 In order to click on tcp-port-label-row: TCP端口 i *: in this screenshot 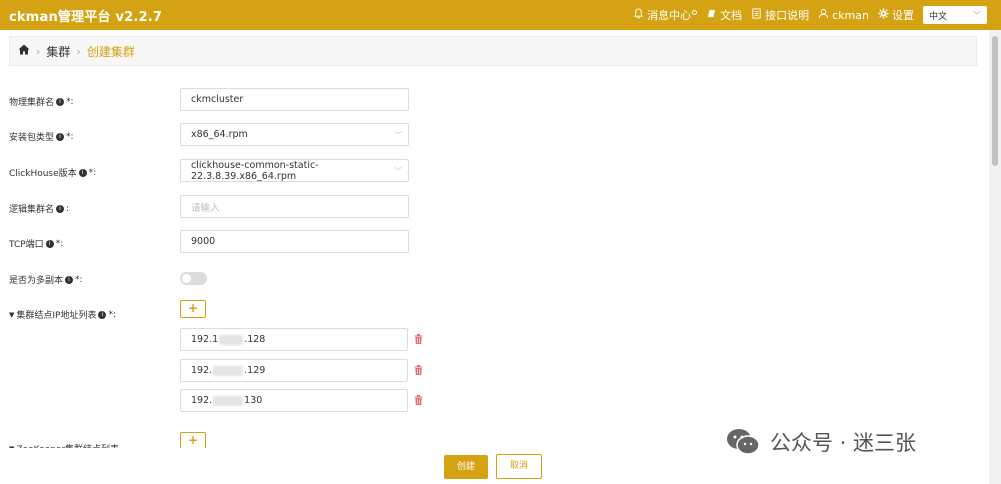, I will do `click(36, 244)`.